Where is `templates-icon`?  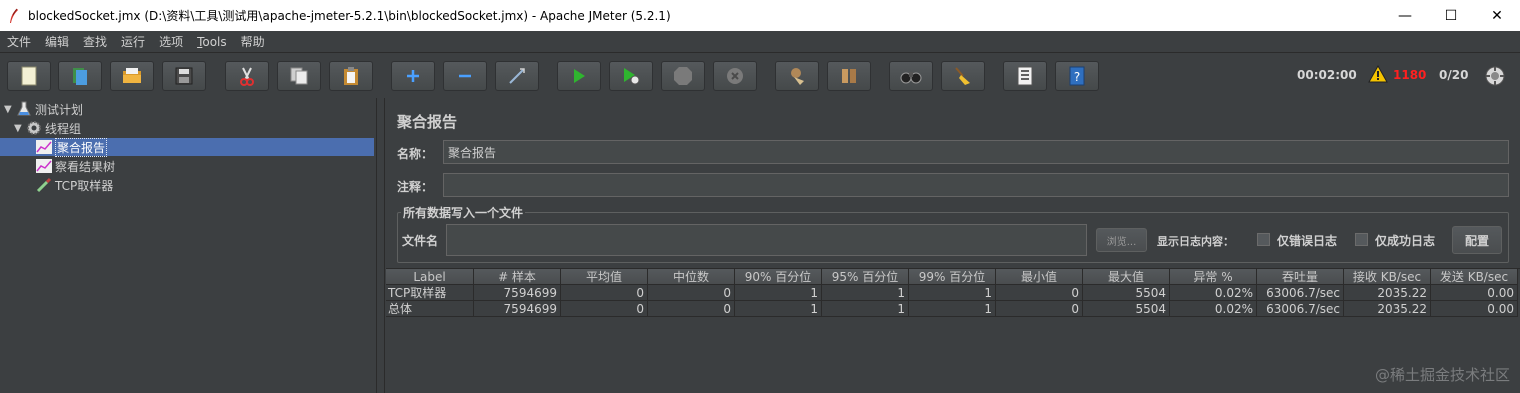
templates-icon is located at coordinates (80, 76).